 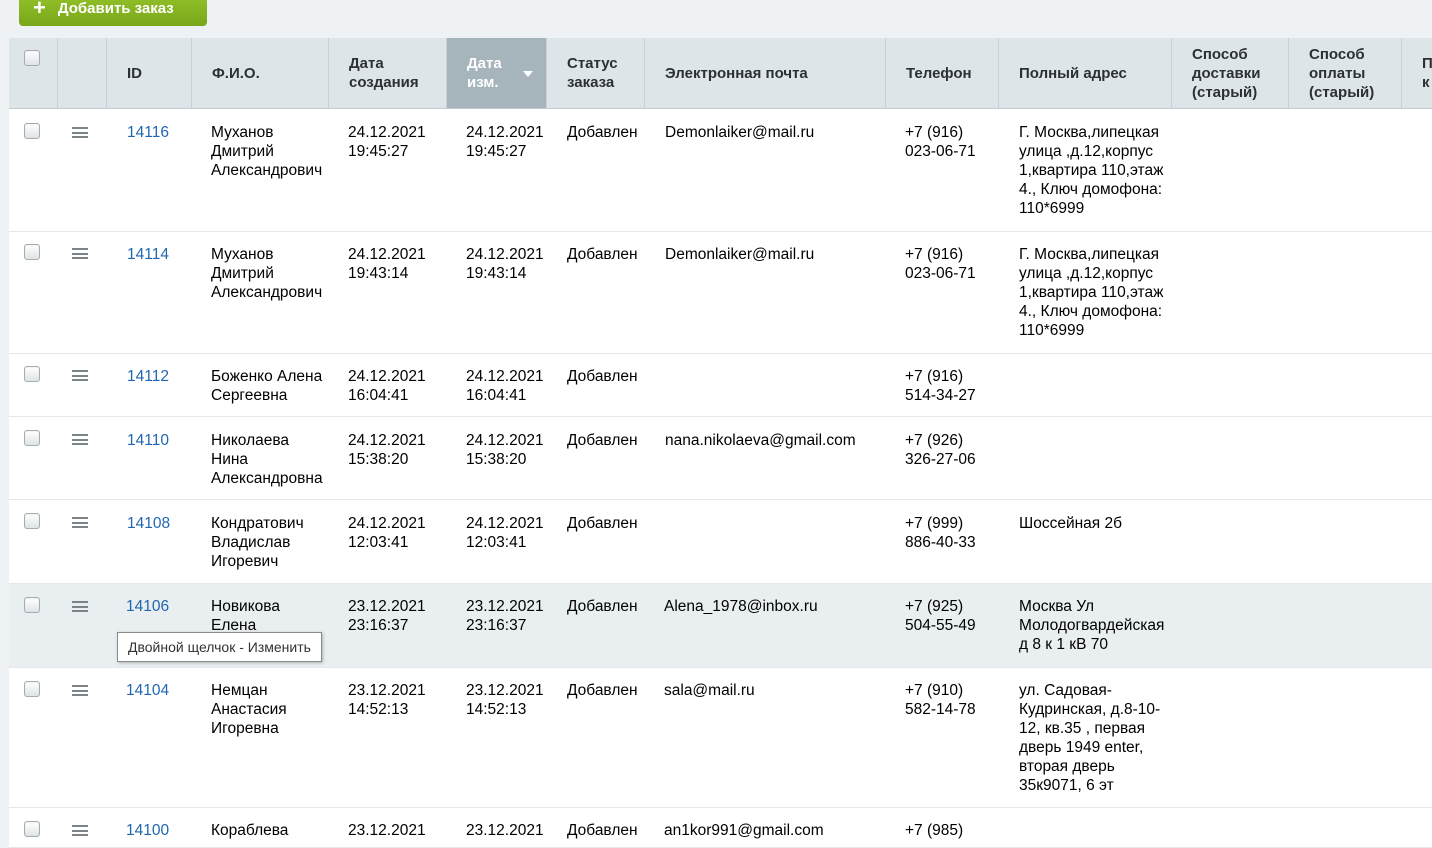 What do you see at coordinates (148, 132) in the screenshot?
I see `row-id: 14116` at bounding box center [148, 132].